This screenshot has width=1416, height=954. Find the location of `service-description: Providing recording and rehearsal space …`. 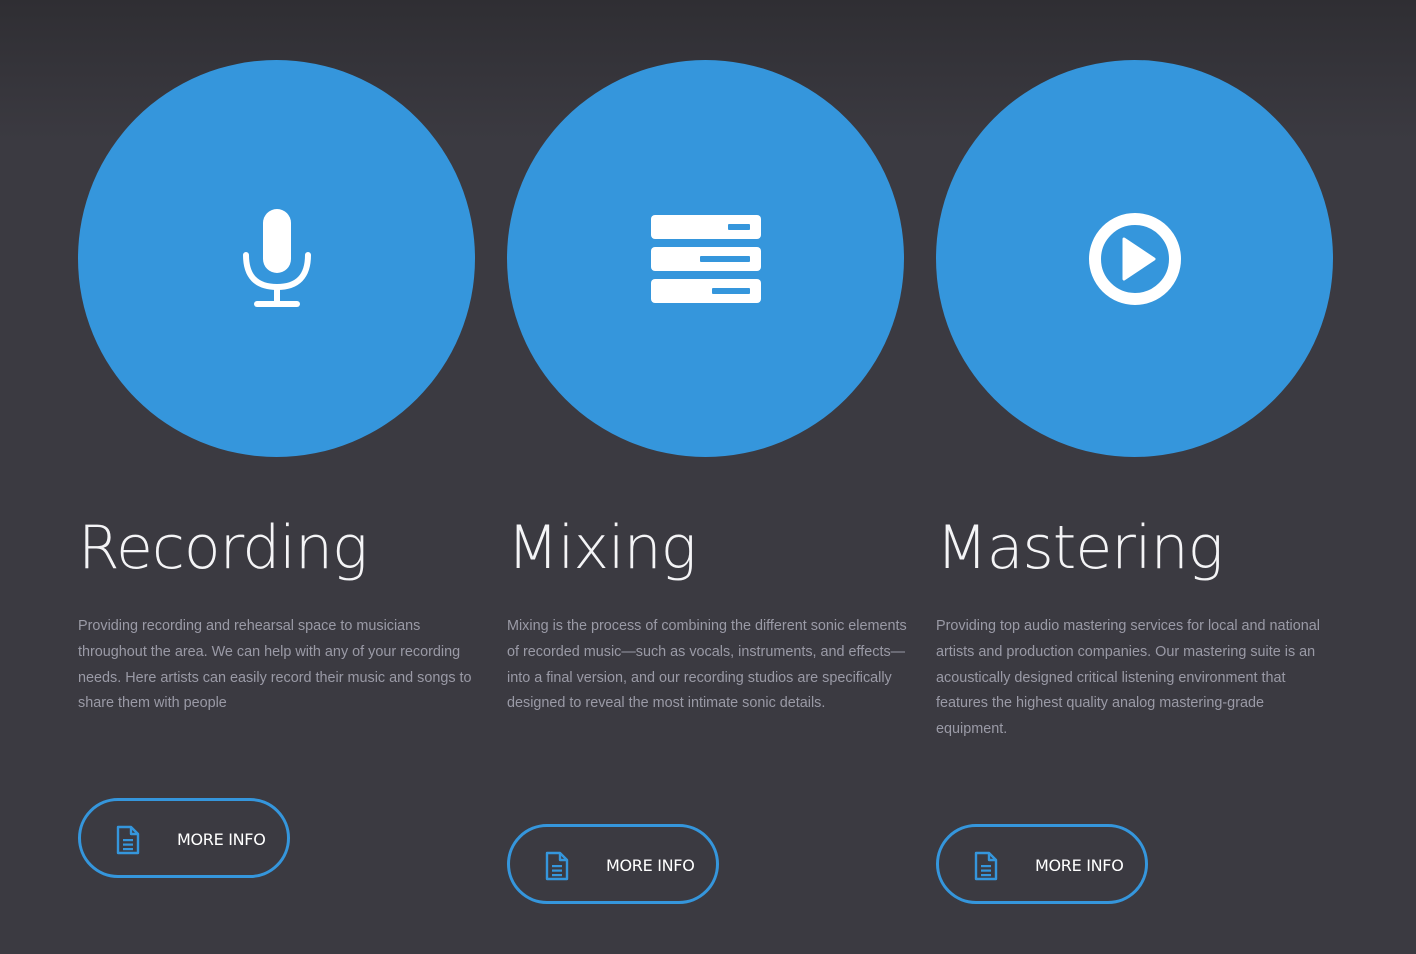

service-description: Providing recording and rehearsal space … is located at coordinates (275, 665).